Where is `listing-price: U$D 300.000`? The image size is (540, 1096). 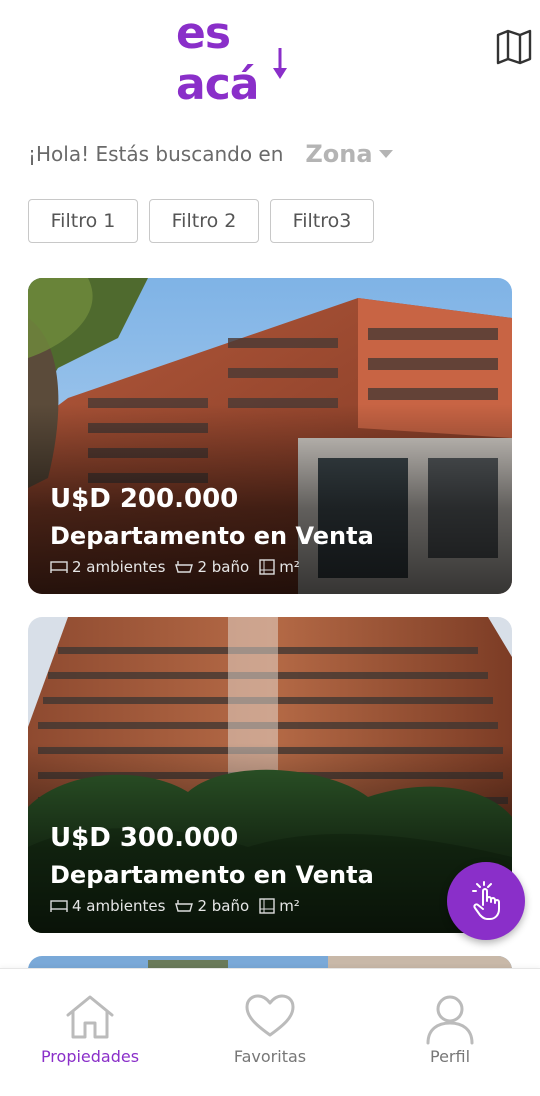
listing-price: U$D 300.000 is located at coordinates (144, 838).